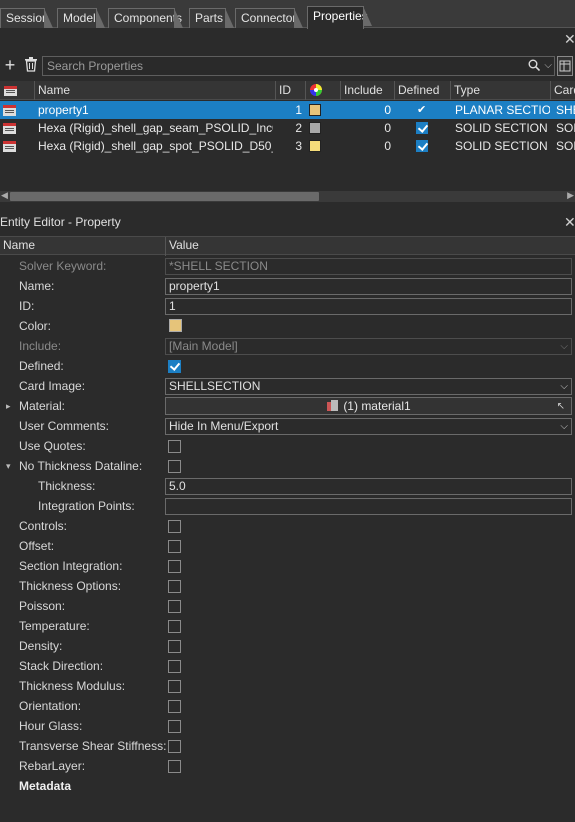 The image size is (575, 822). I want to click on thickness-value: 5.0, so click(177, 486).